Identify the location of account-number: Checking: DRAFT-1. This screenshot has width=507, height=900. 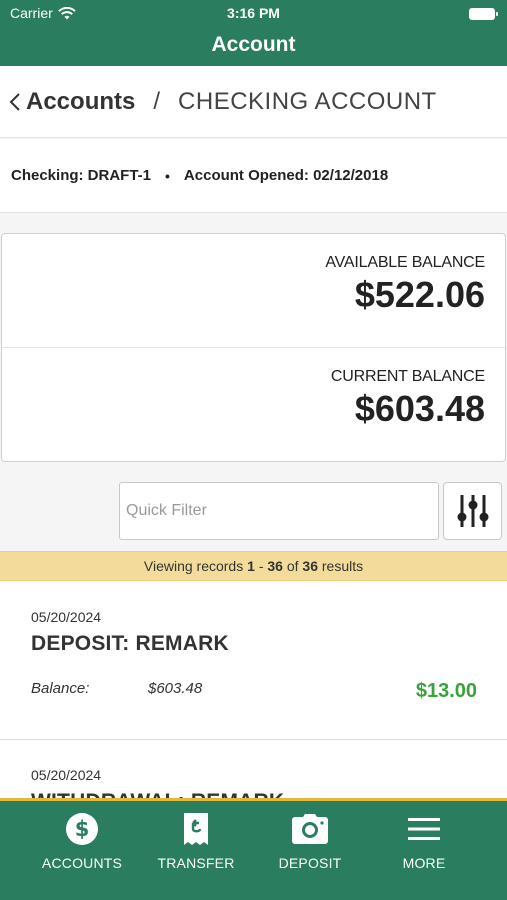
(81, 175).